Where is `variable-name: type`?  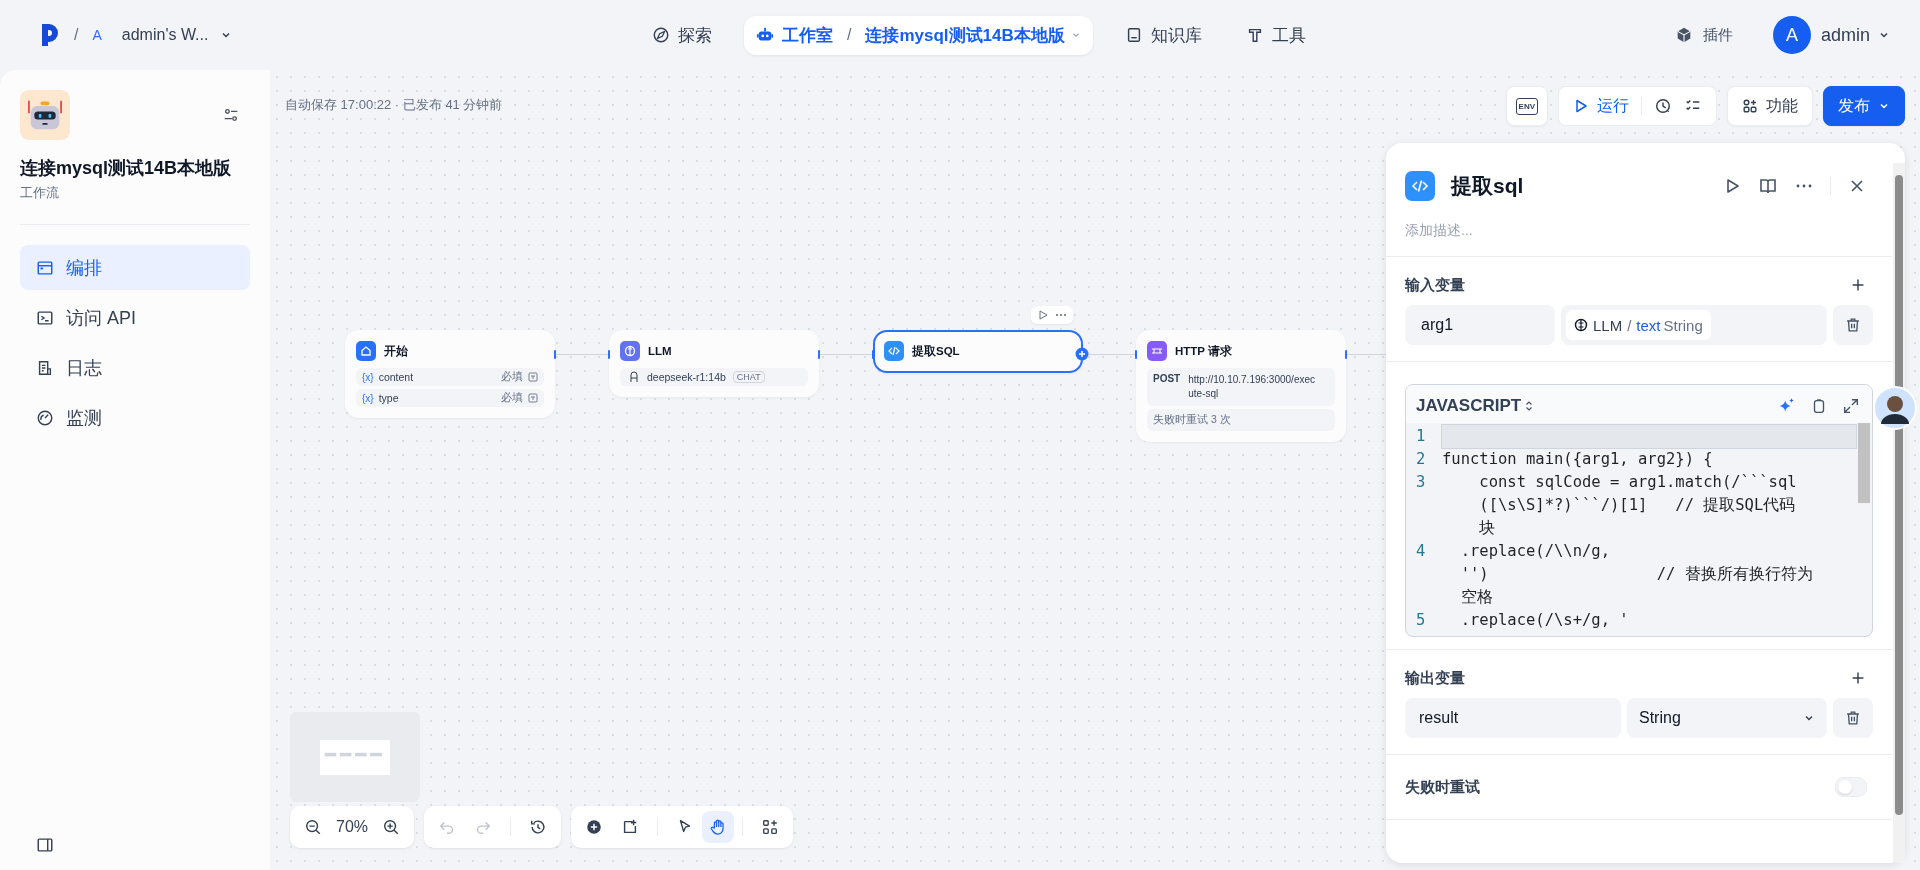 variable-name: type is located at coordinates (389, 398).